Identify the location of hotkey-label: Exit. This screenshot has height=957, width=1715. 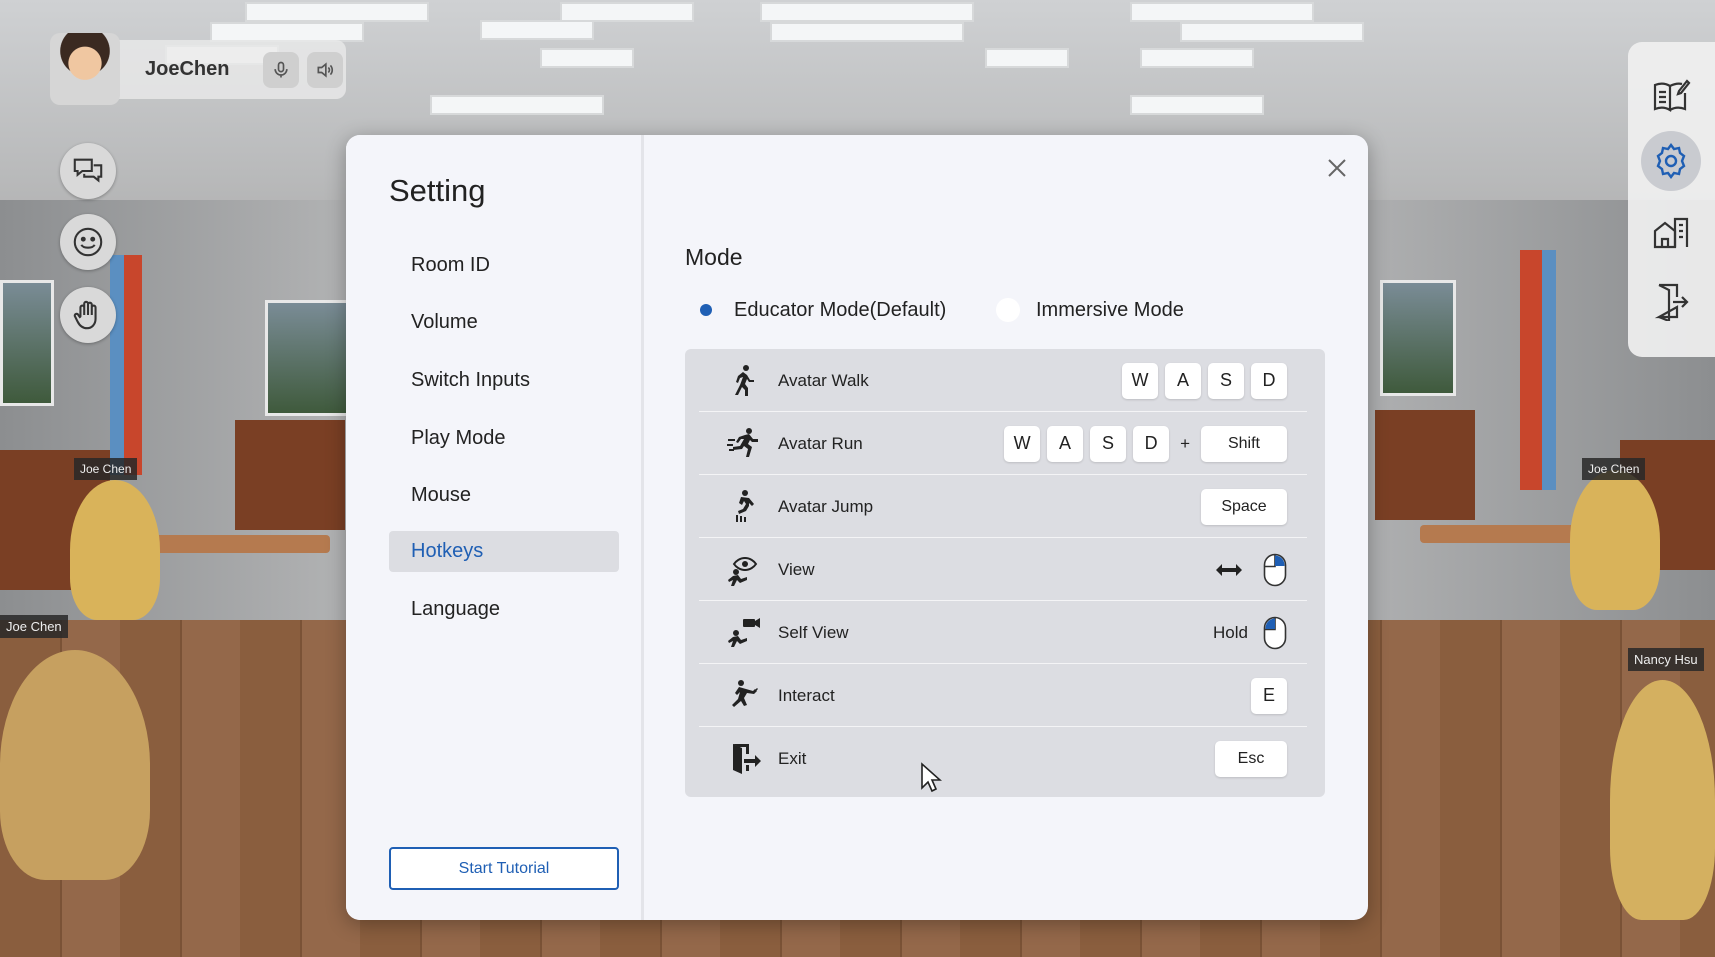
(792, 758).